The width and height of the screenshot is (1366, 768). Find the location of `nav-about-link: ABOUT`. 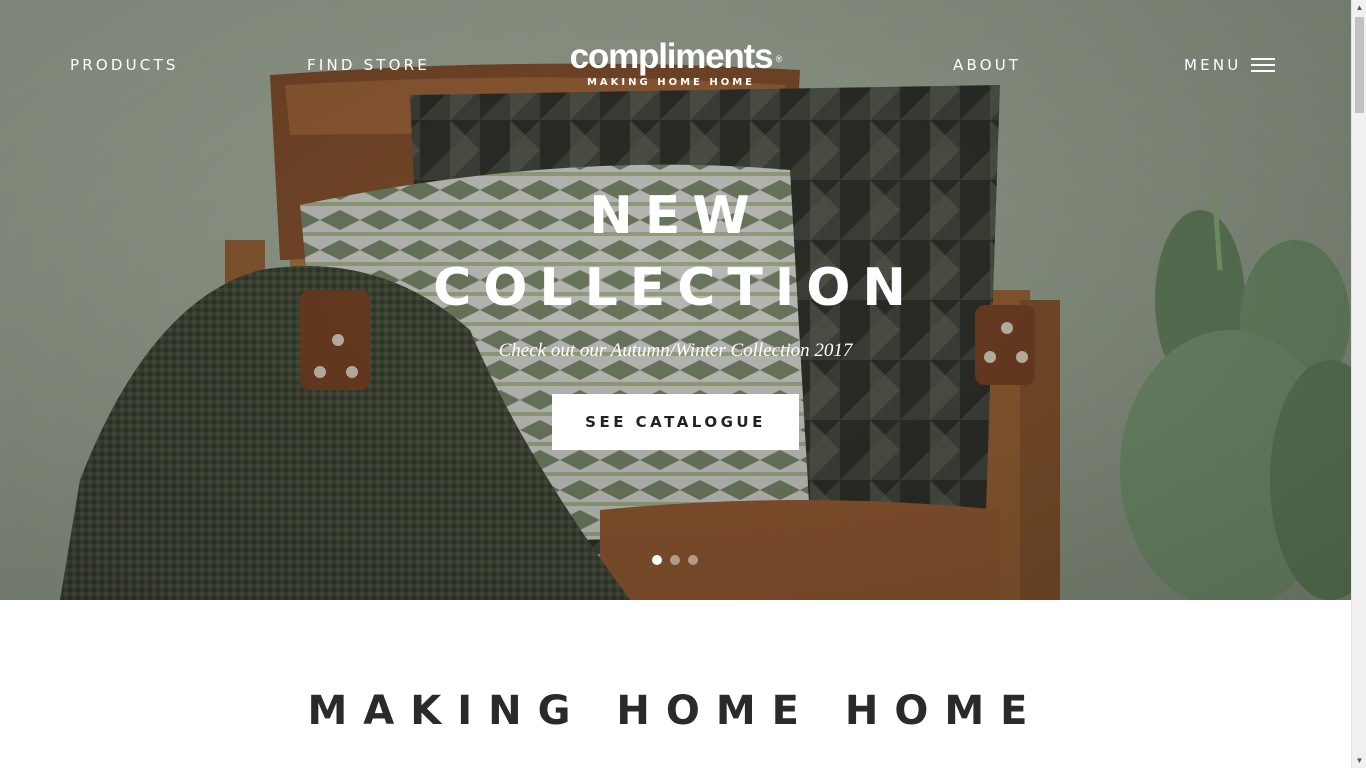

nav-about-link: ABOUT is located at coordinates (987, 65).